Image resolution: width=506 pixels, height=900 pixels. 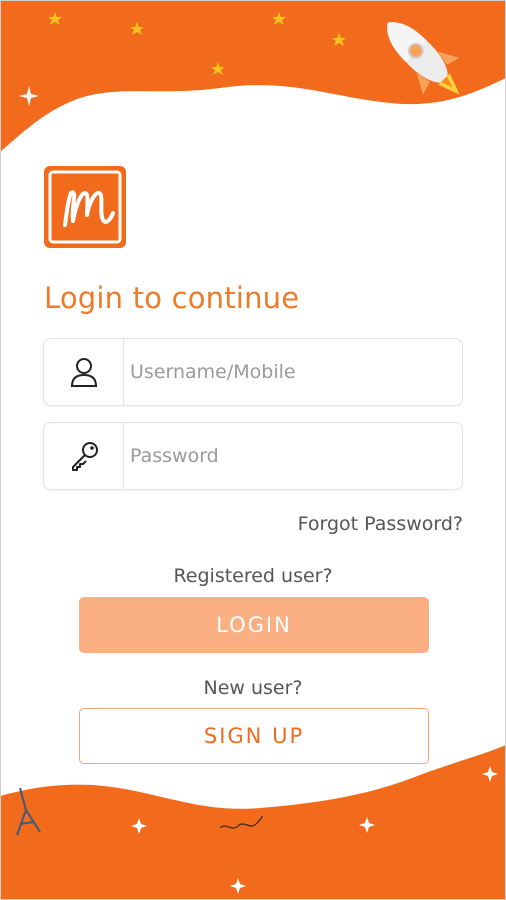 I want to click on forgot-password-link: Forgot Password?, so click(x=380, y=524).